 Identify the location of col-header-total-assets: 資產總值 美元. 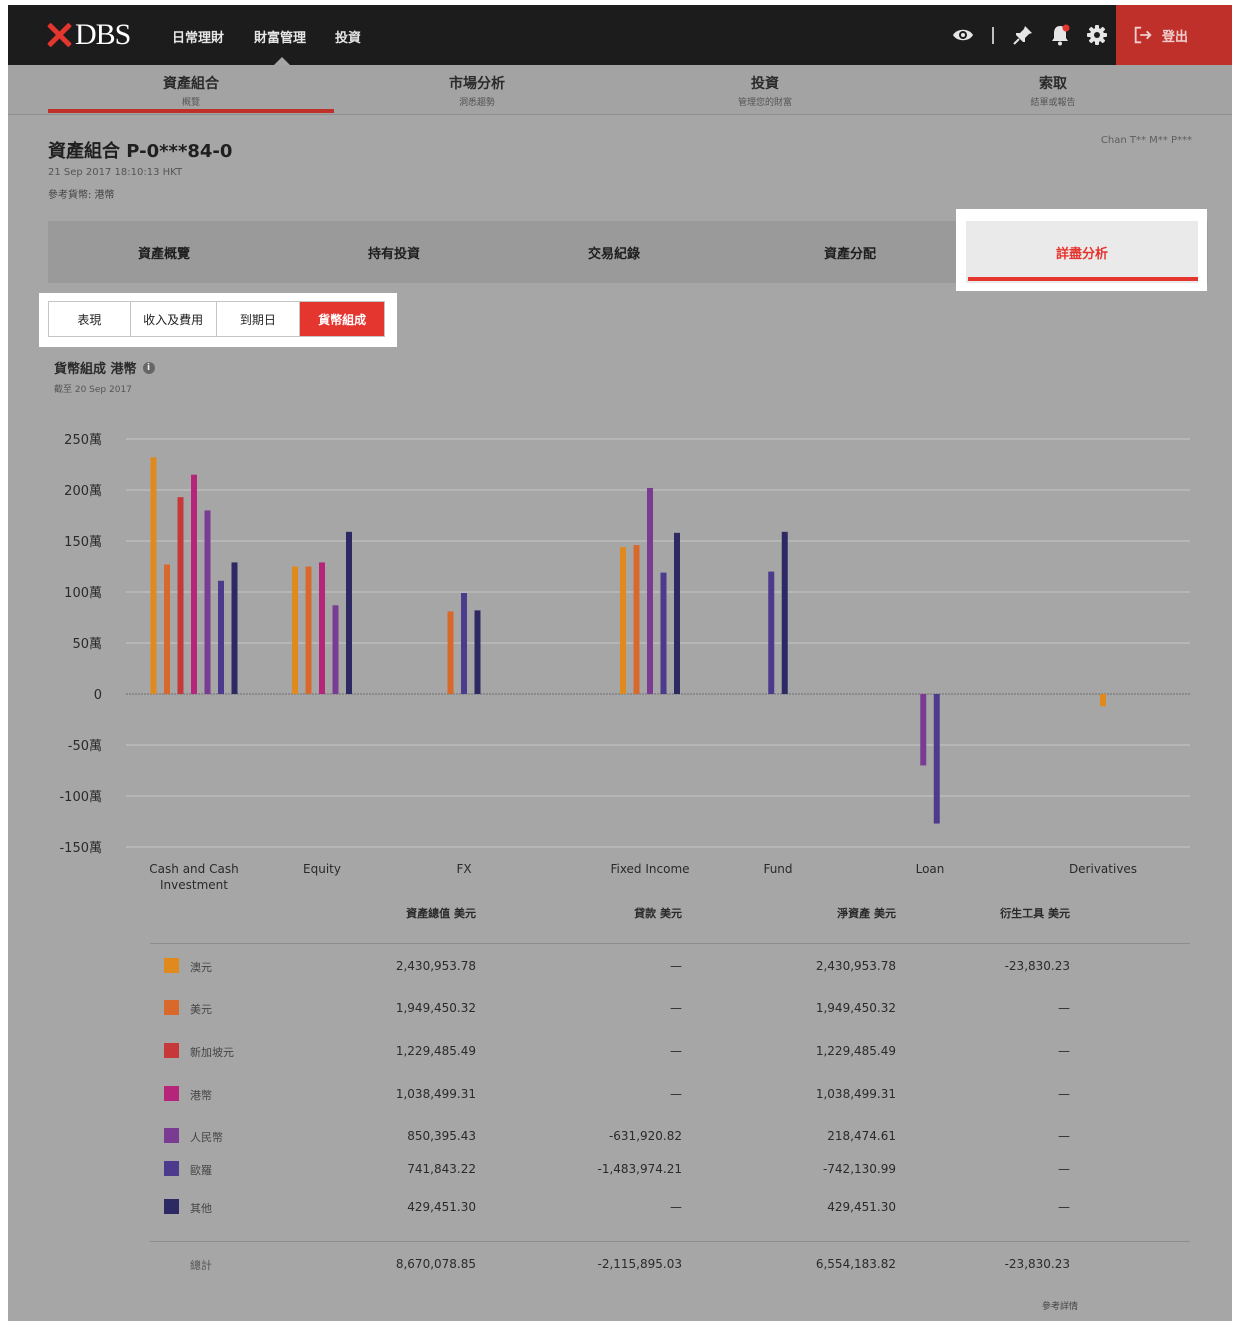
(441, 913).